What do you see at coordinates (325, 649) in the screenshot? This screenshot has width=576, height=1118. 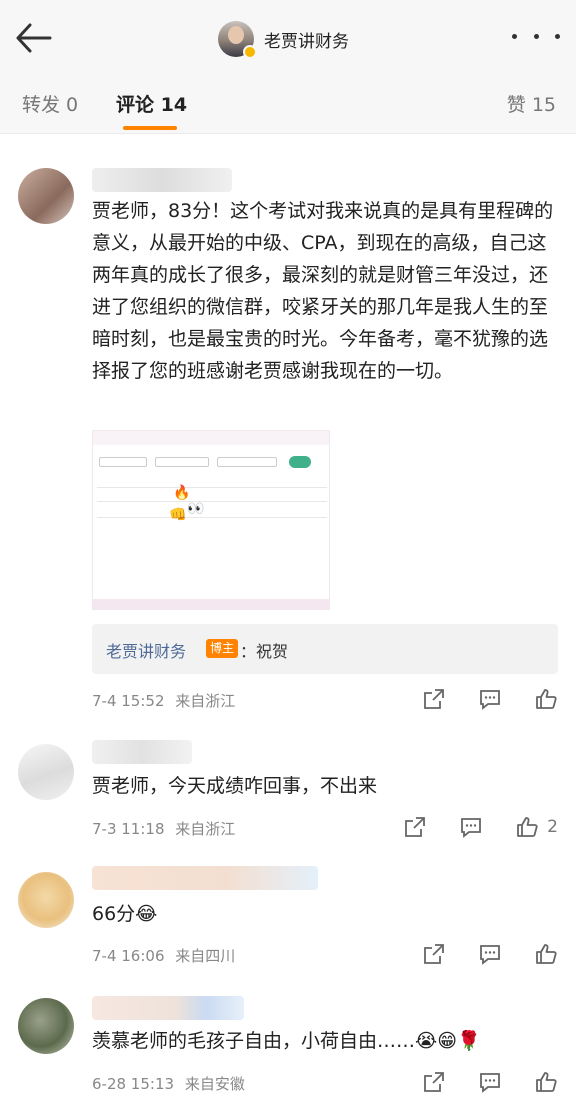 I see `author-reply: 老贾讲财务 博主 ：祝贺` at bounding box center [325, 649].